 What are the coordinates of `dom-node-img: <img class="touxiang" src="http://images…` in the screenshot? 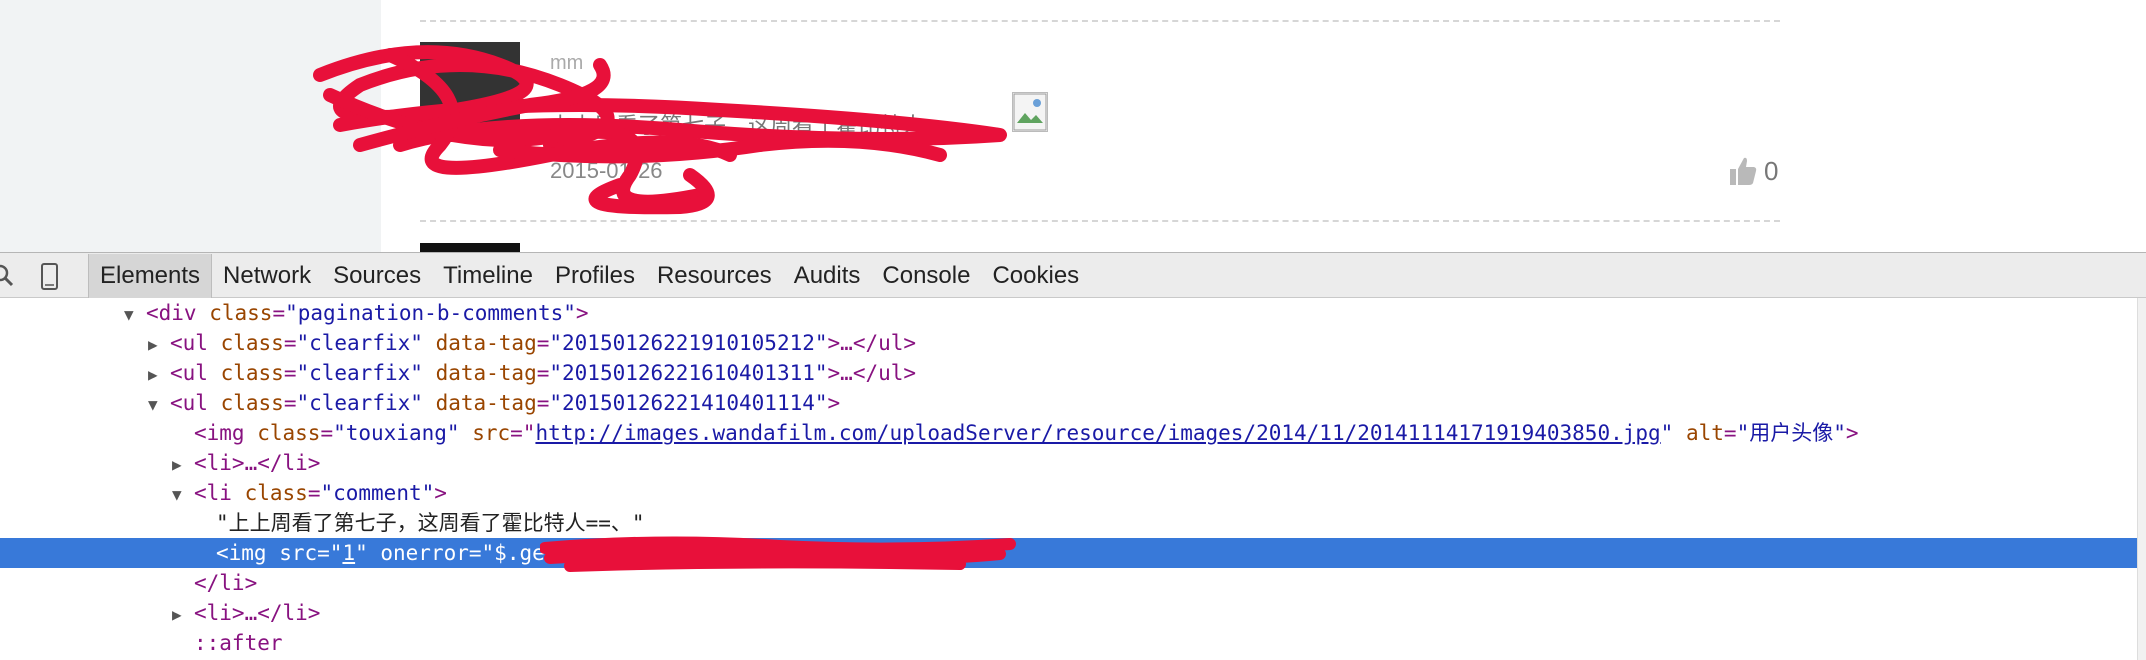 It's located at (1069, 433).